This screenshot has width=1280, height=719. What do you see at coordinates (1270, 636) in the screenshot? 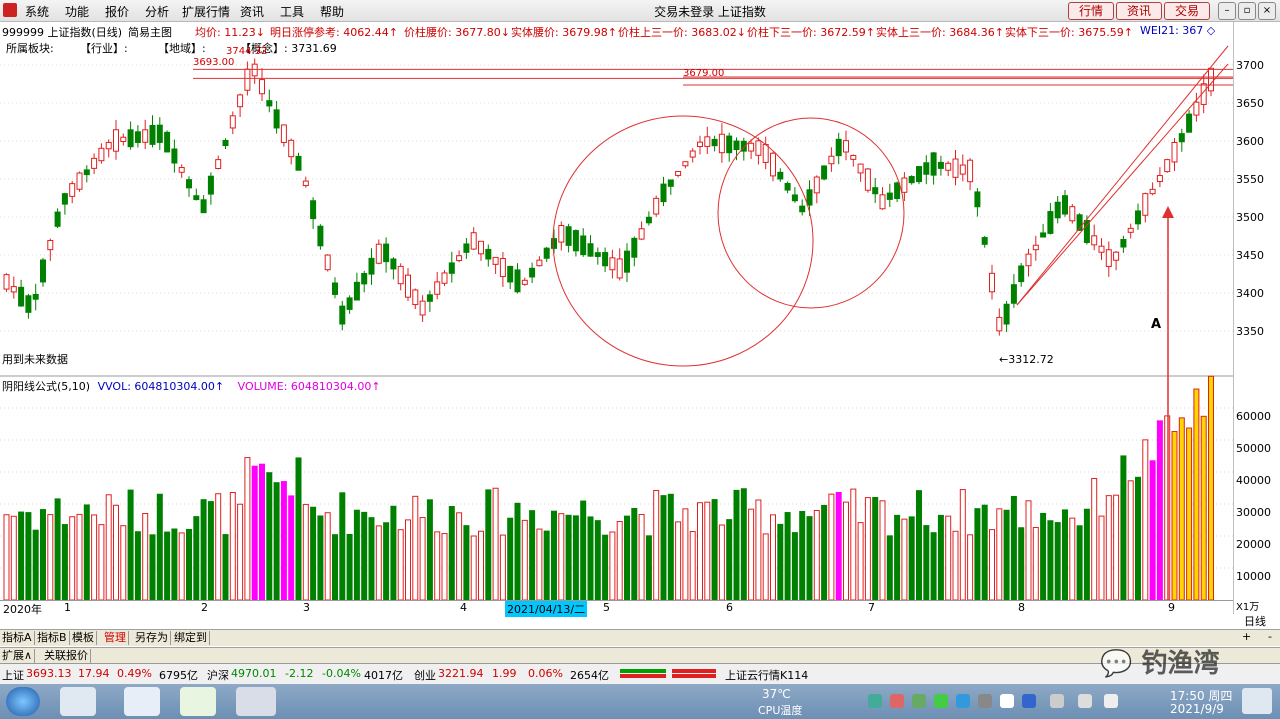
I see `remove-icon: -` at bounding box center [1270, 636].